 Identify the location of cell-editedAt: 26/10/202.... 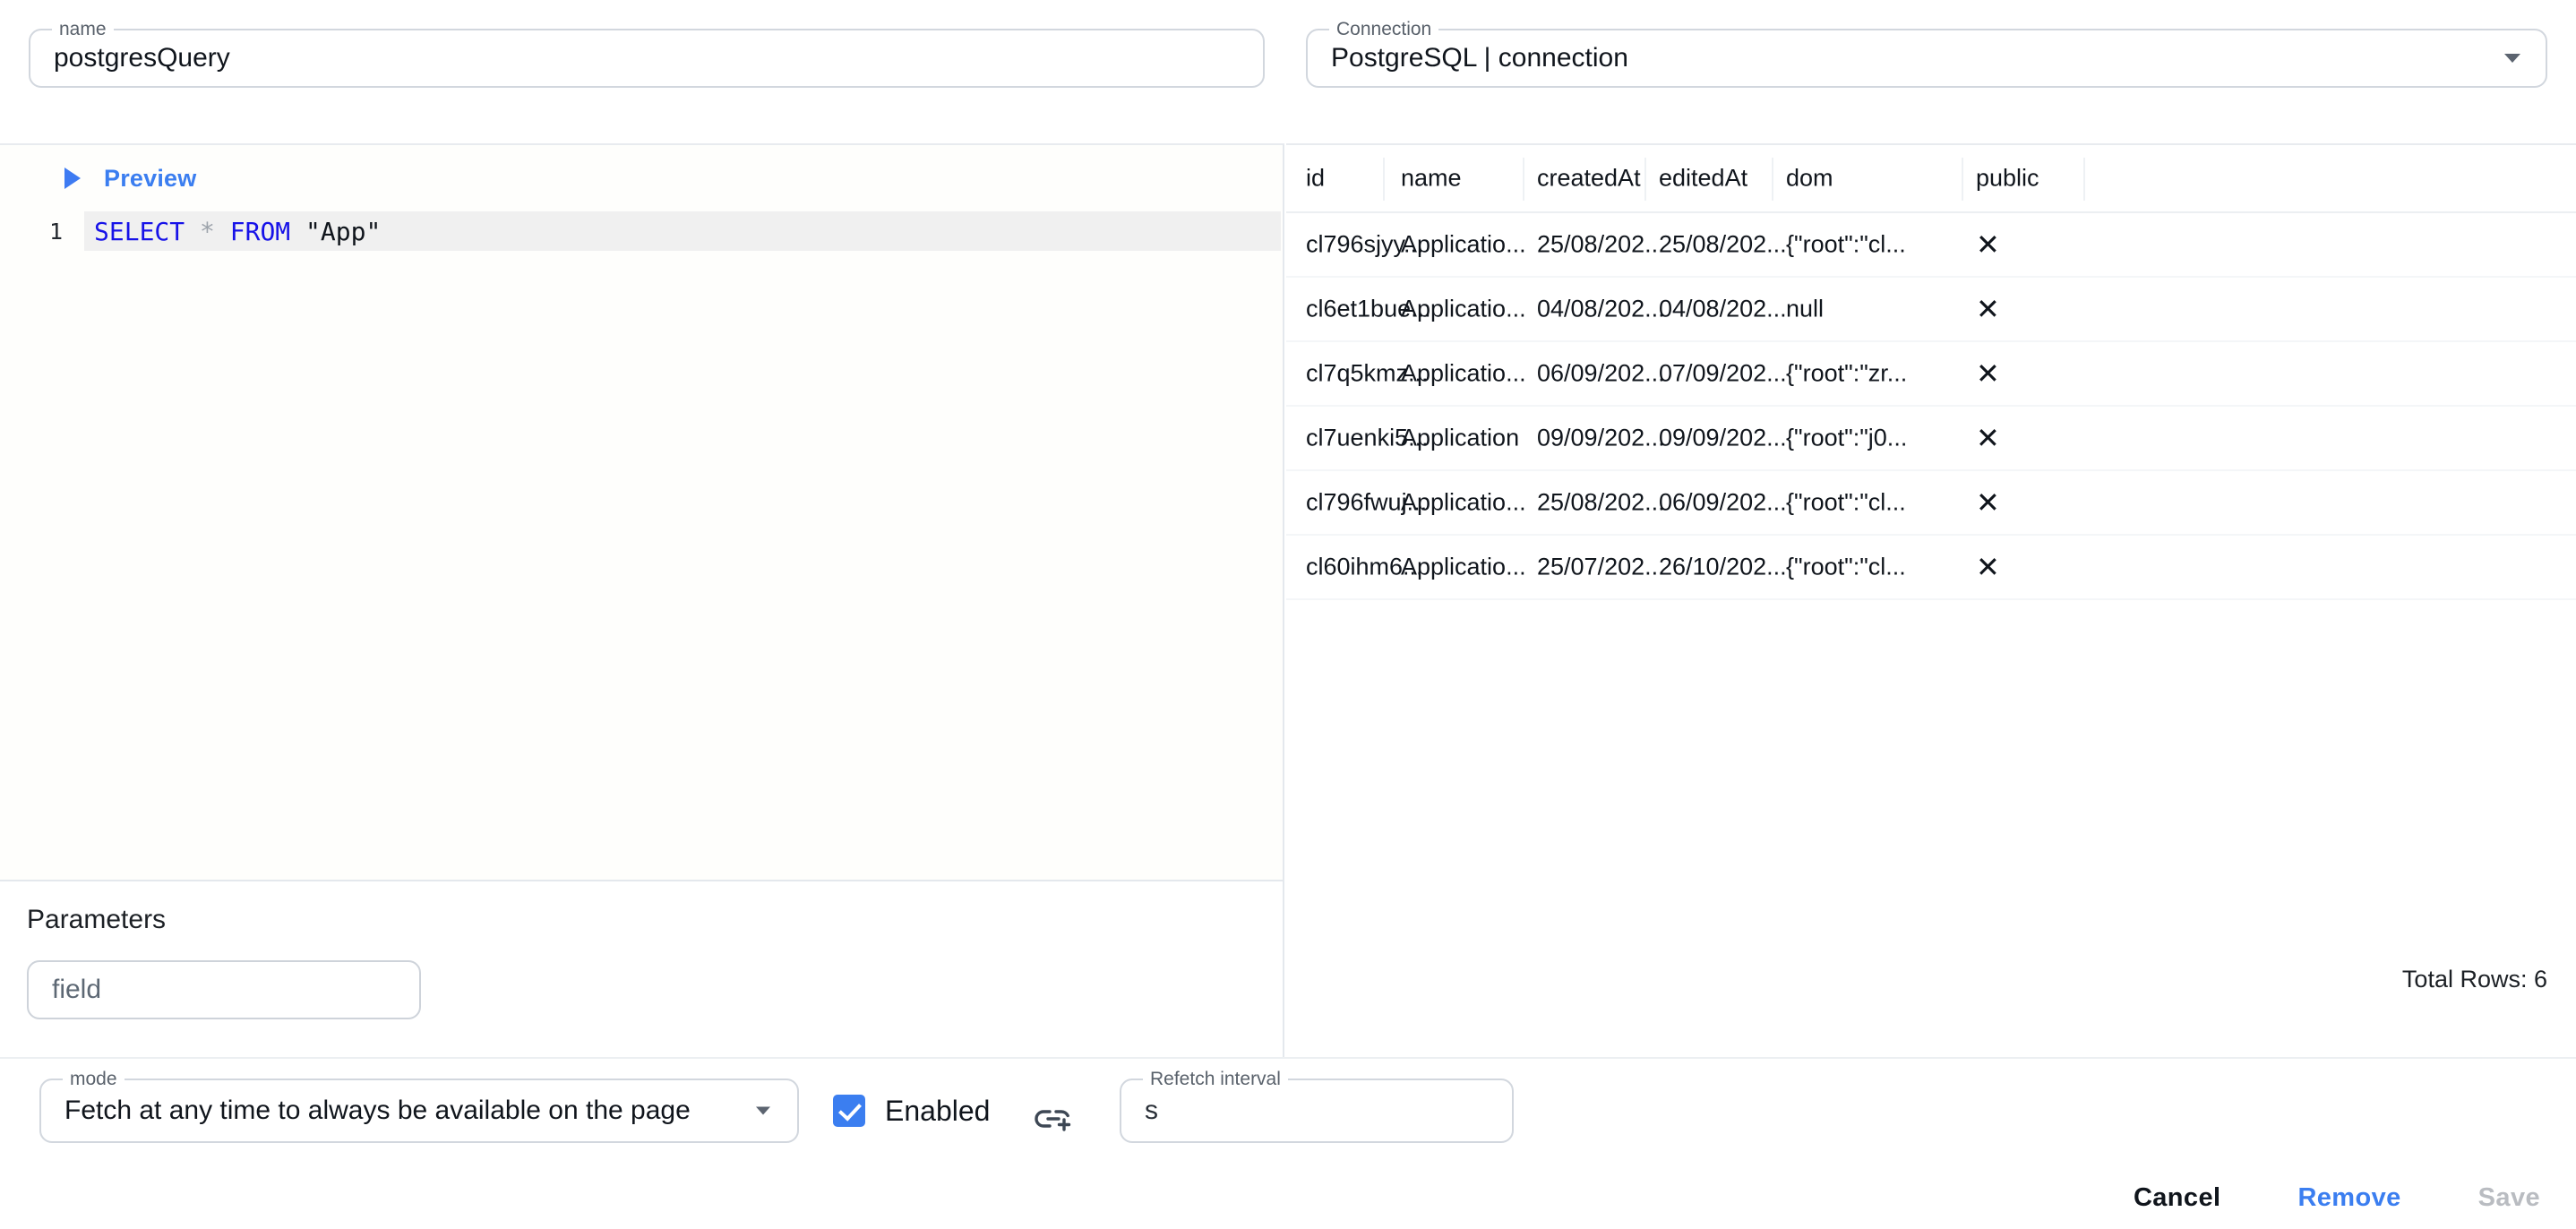
(1723, 566).